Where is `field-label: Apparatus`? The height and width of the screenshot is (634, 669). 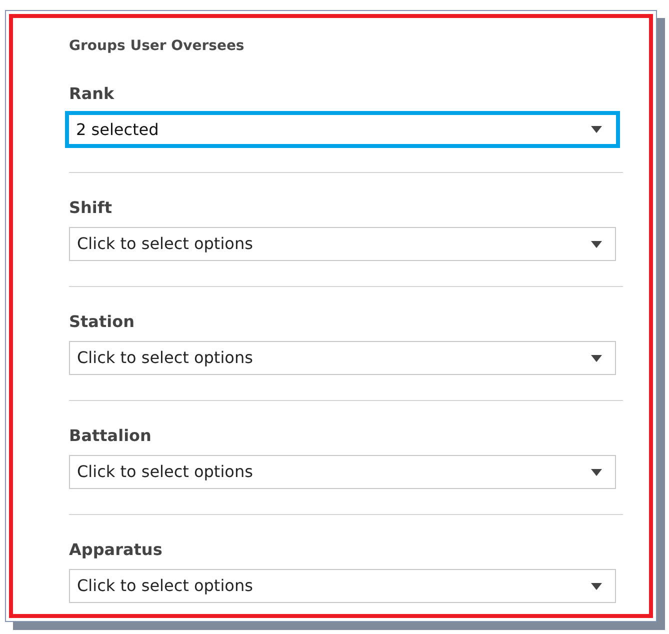
field-label: Apparatus is located at coordinates (116, 550).